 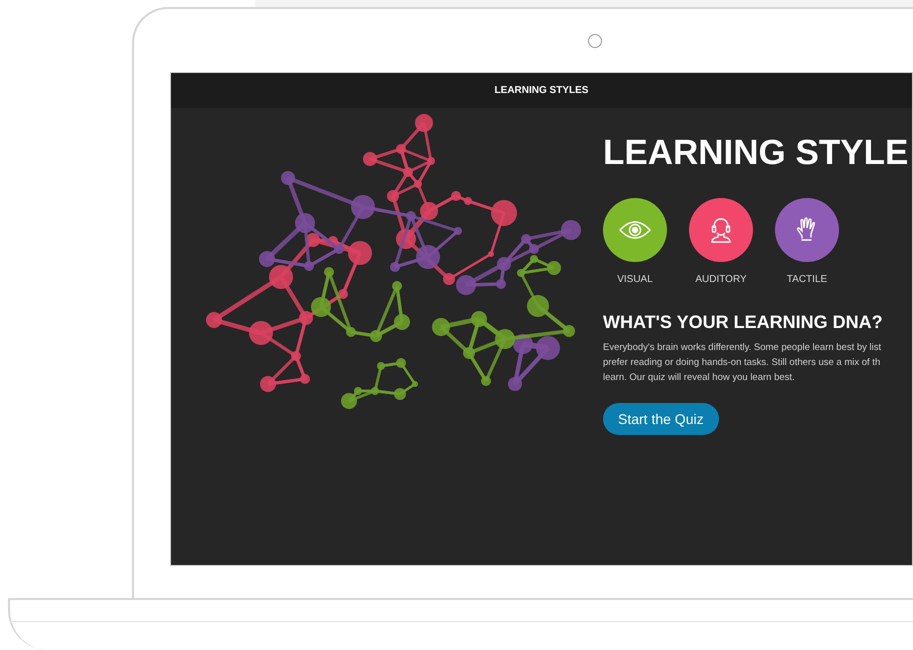 I want to click on camera-icon, so click(x=595, y=41).